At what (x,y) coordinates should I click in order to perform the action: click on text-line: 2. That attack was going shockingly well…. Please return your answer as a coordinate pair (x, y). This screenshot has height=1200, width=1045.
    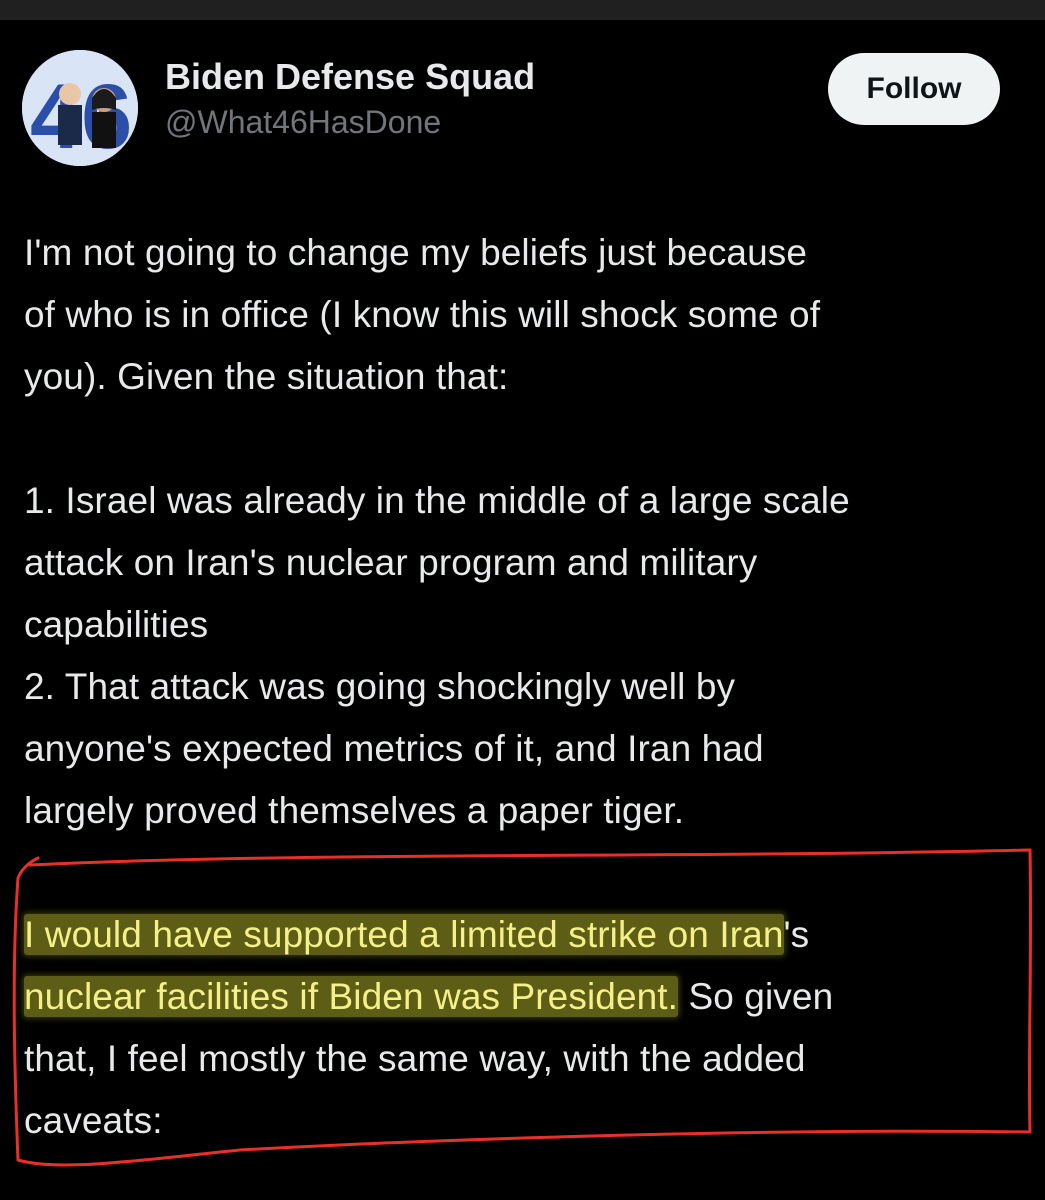
    Looking at the image, I should click on (380, 686).